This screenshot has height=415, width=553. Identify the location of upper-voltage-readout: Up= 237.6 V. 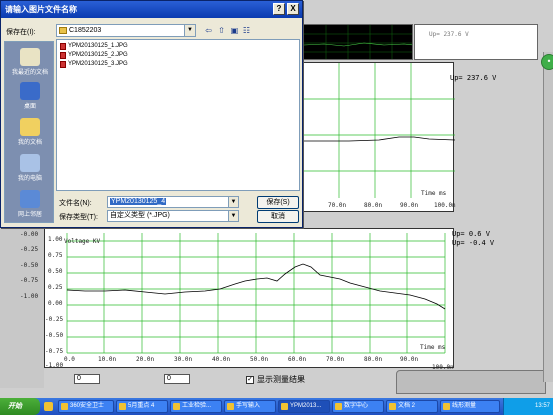
(473, 78).